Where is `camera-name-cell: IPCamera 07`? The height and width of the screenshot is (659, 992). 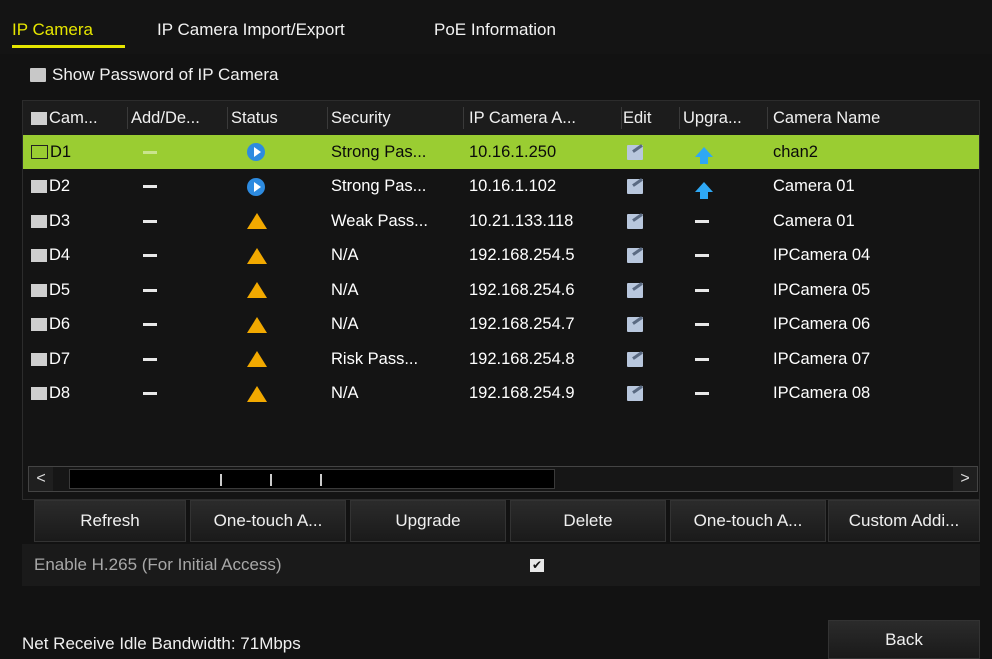 camera-name-cell: IPCamera 07 is located at coordinates (822, 358).